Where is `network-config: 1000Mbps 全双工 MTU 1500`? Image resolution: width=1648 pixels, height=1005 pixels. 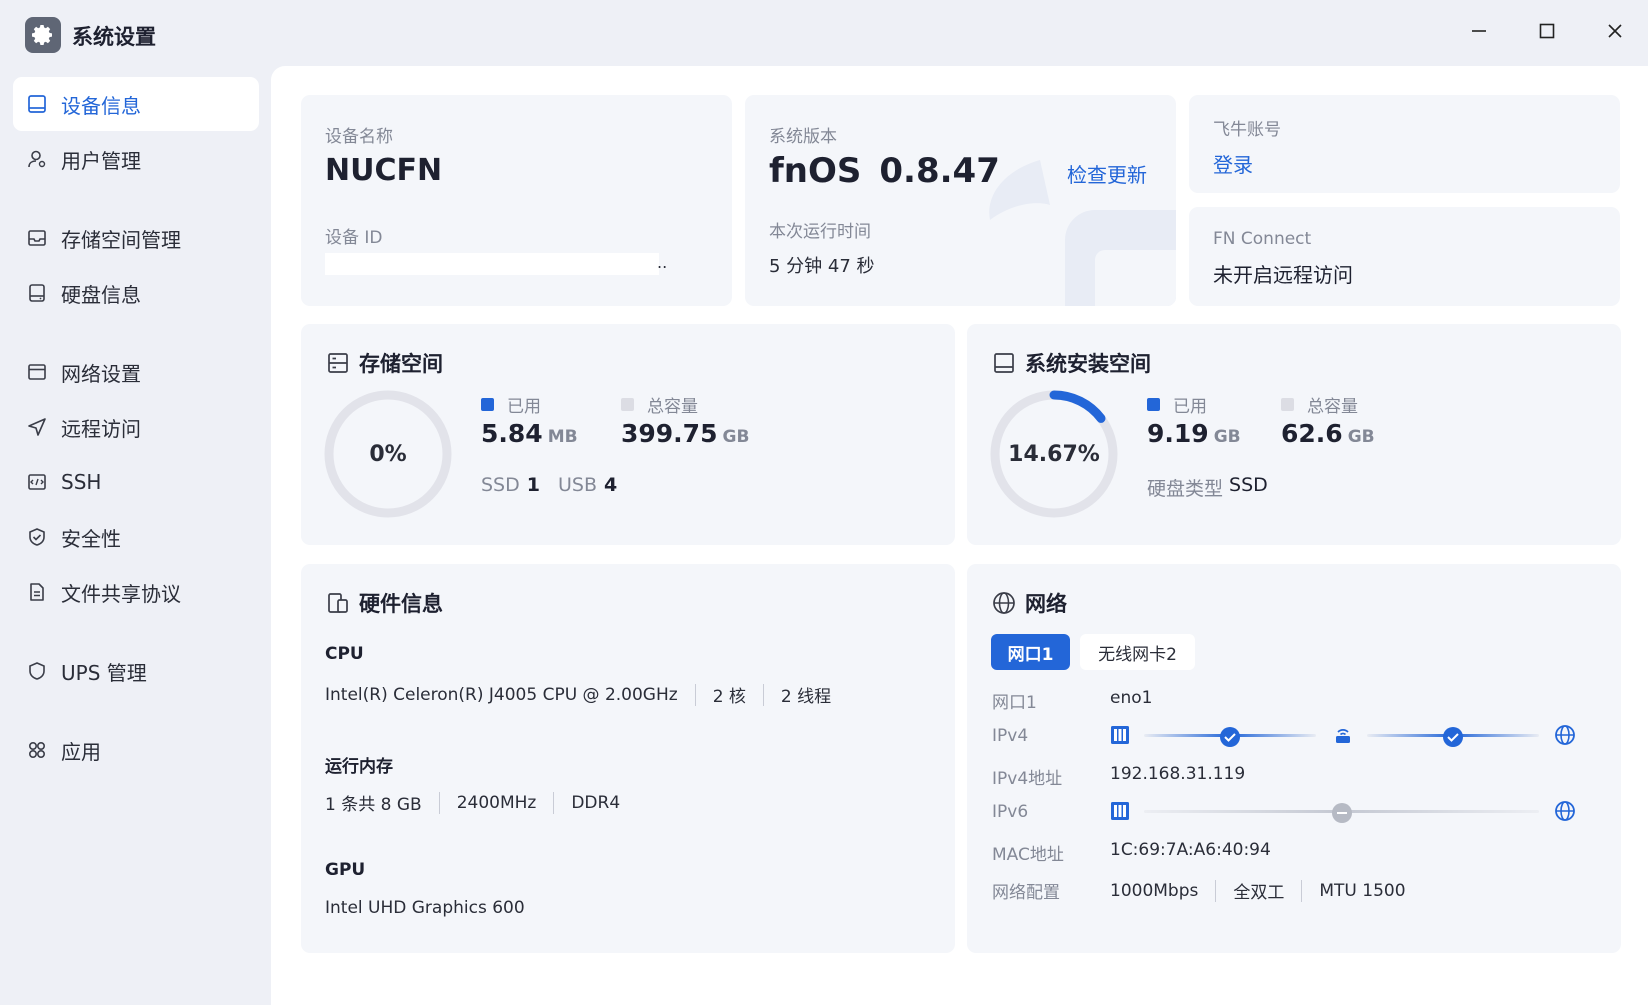
network-config: 1000Mbps 全双工 MTU 1500 is located at coordinates (1258, 890).